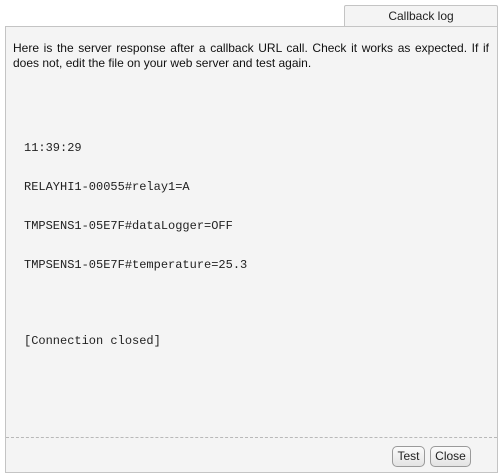 The image size is (499, 474). Describe the element at coordinates (107, 187) in the screenshot. I see `log-line: RELAYHI1-00055#relay1=A` at that location.